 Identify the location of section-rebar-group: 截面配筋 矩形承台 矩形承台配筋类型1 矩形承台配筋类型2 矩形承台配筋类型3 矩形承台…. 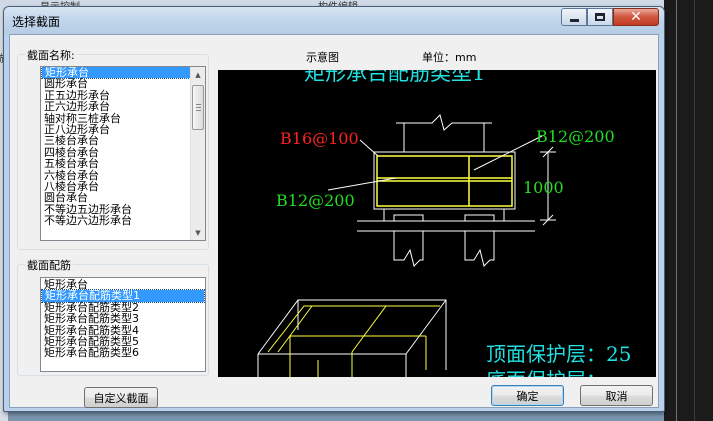
(113, 316).